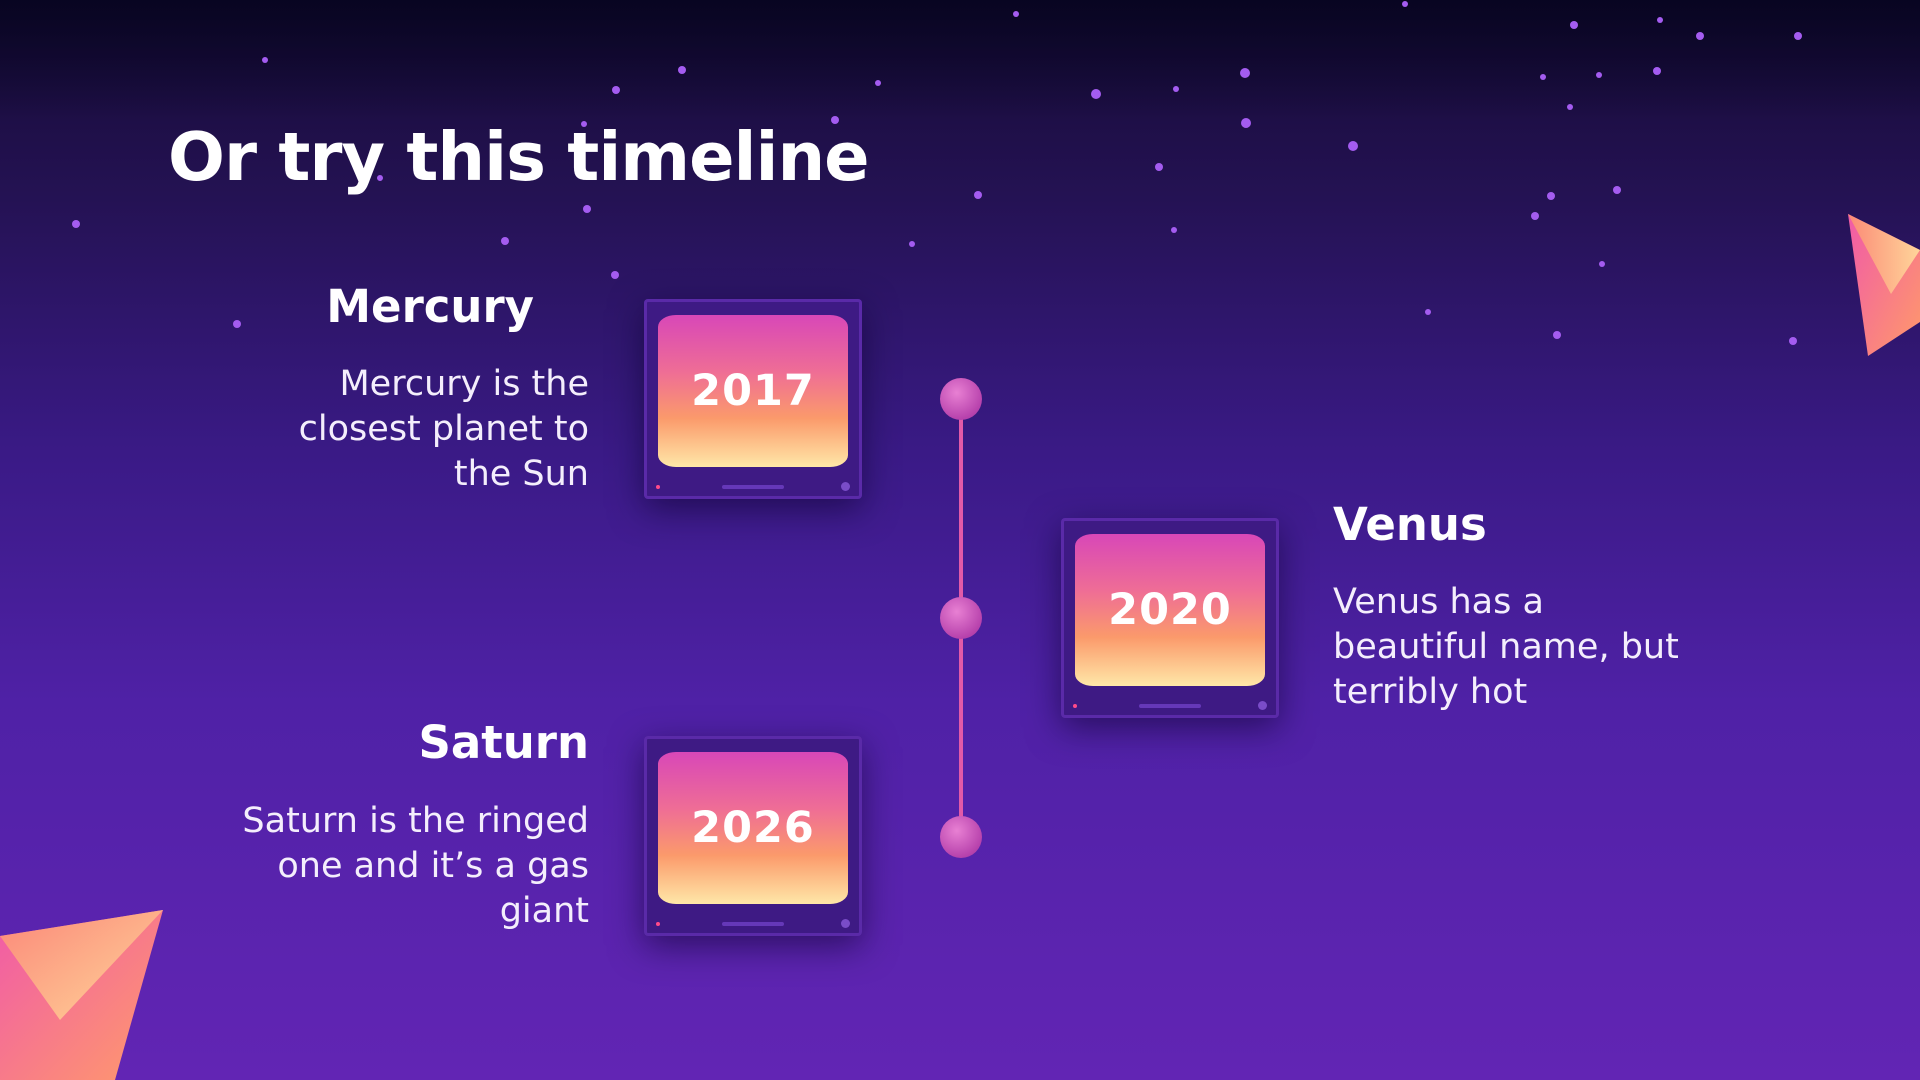 The width and height of the screenshot is (1920, 1080). What do you see at coordinates (464, 384) in the screenshot?
I see `mercury-desc-line: Mercury is the` at bounding box center [464, 384].